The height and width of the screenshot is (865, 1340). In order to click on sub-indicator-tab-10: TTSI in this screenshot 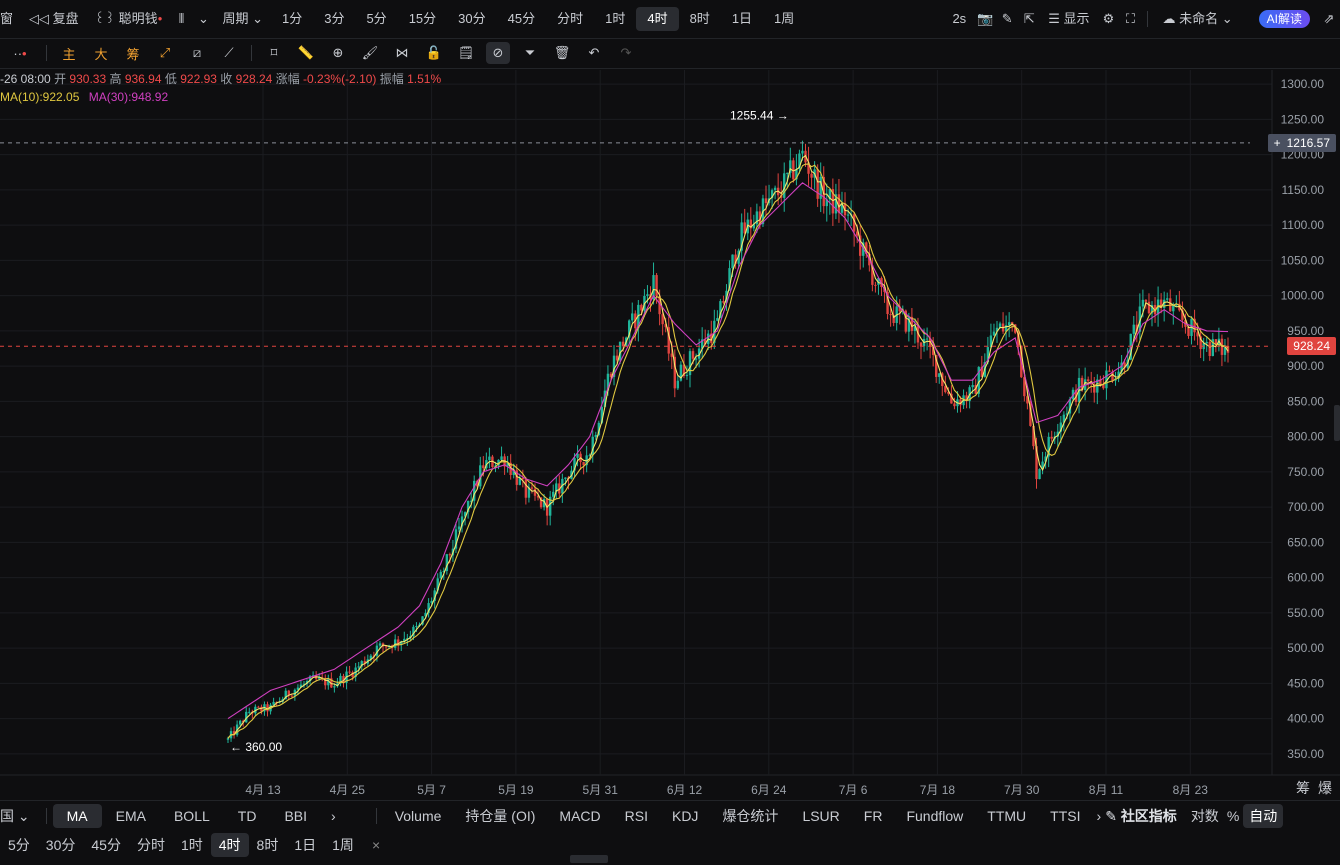, I will do `click(1065, 816)`.